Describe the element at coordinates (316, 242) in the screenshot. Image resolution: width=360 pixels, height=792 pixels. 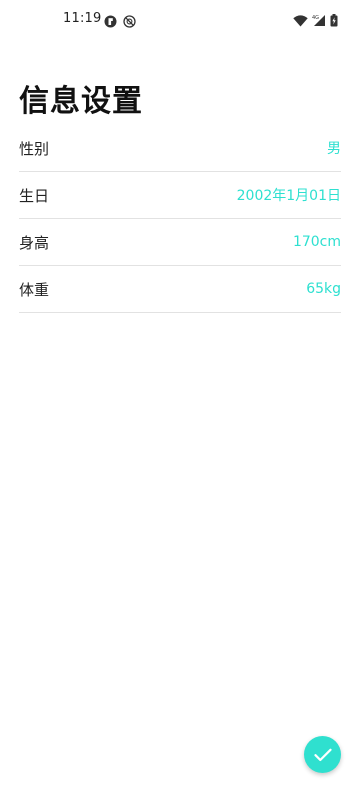
I see `setting-value: 170cm` at that location.